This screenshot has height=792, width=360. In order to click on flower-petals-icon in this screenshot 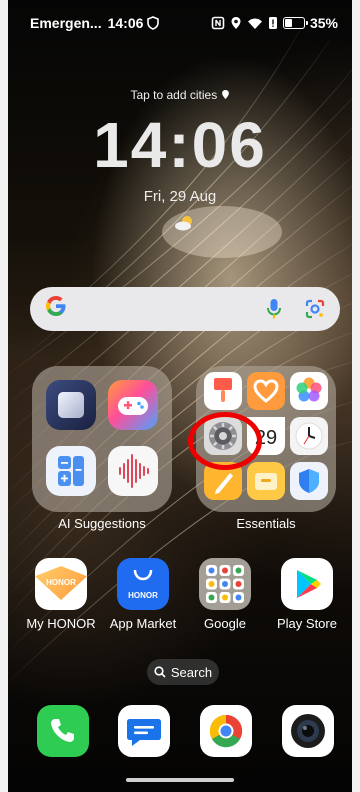, I will do `click(309, 389)`.